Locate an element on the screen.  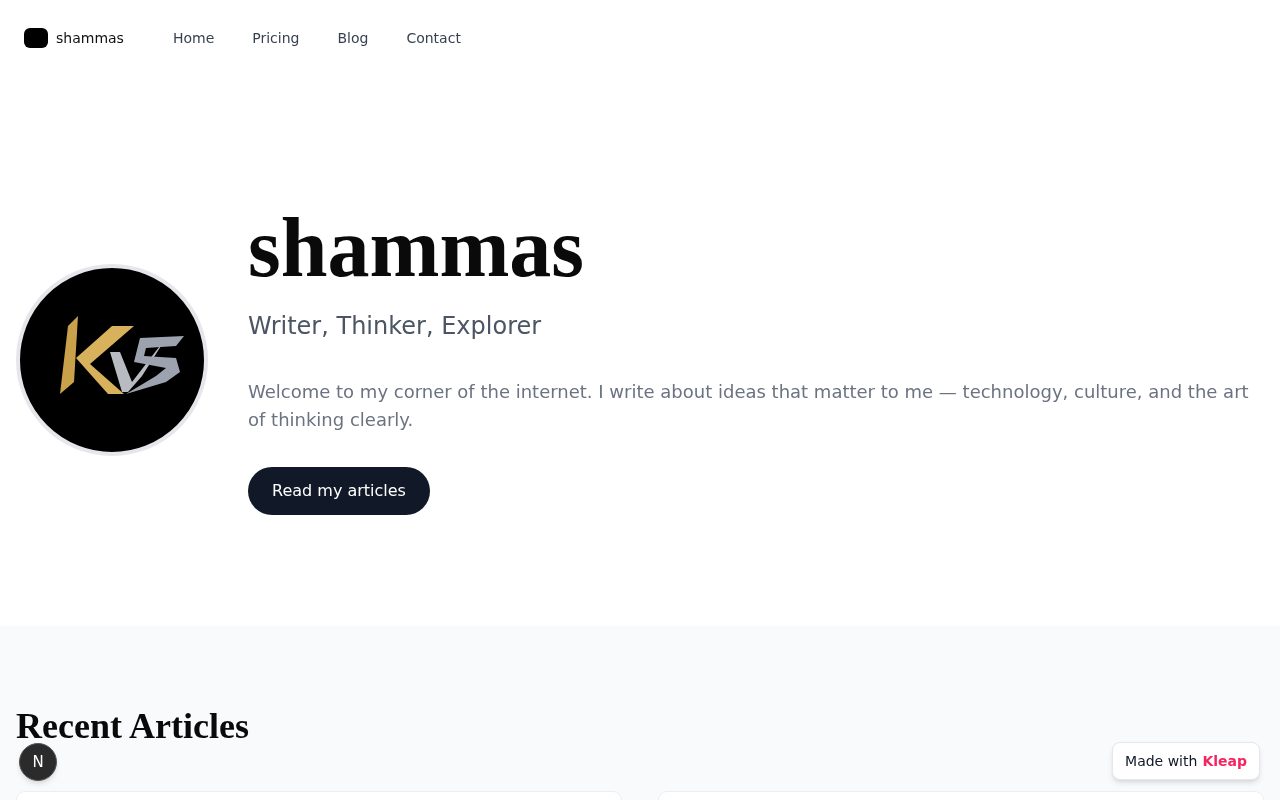
nav-link: Contact is located at coordinates (433, 38).